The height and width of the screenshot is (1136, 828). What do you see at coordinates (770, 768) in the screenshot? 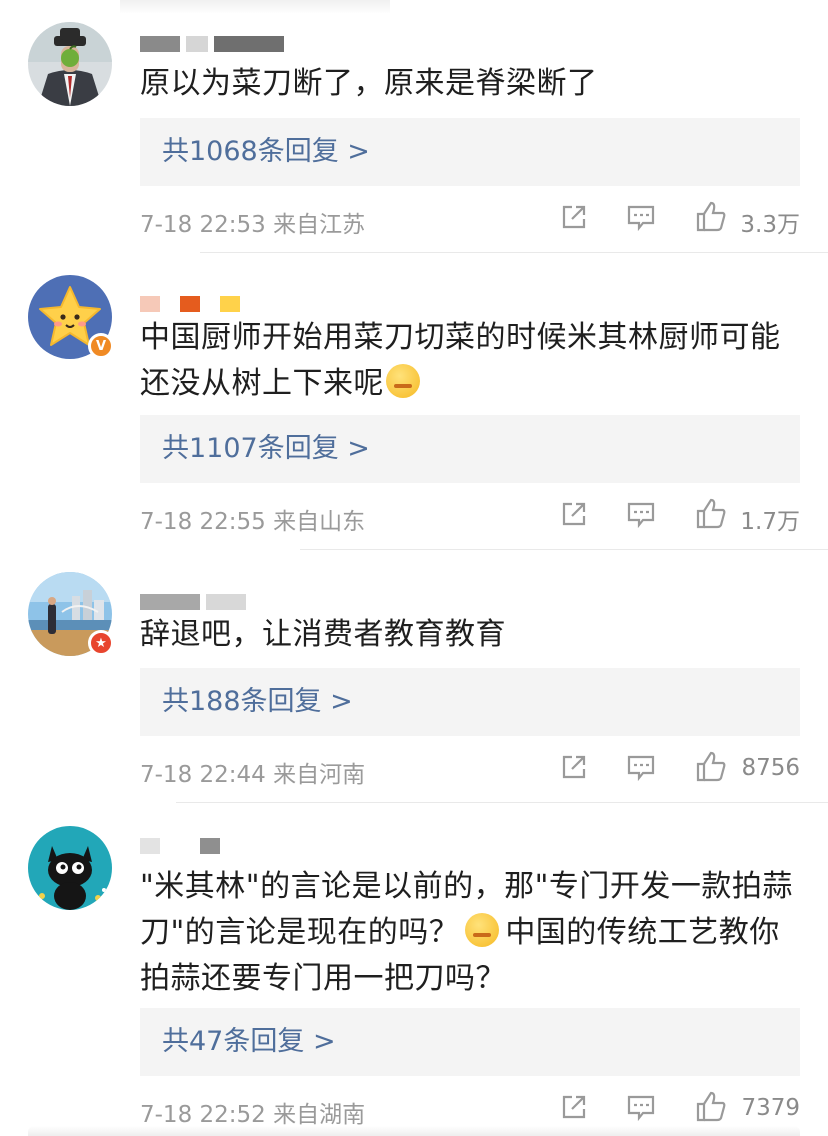
I see `like-count: 8756` at bounding box center [770, 768].